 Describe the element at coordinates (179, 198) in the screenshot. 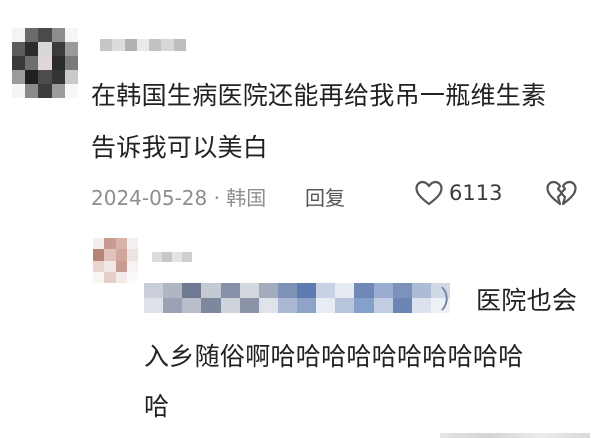

I see `comment-date-location: 2024-05-28 · 韩国` at that location.